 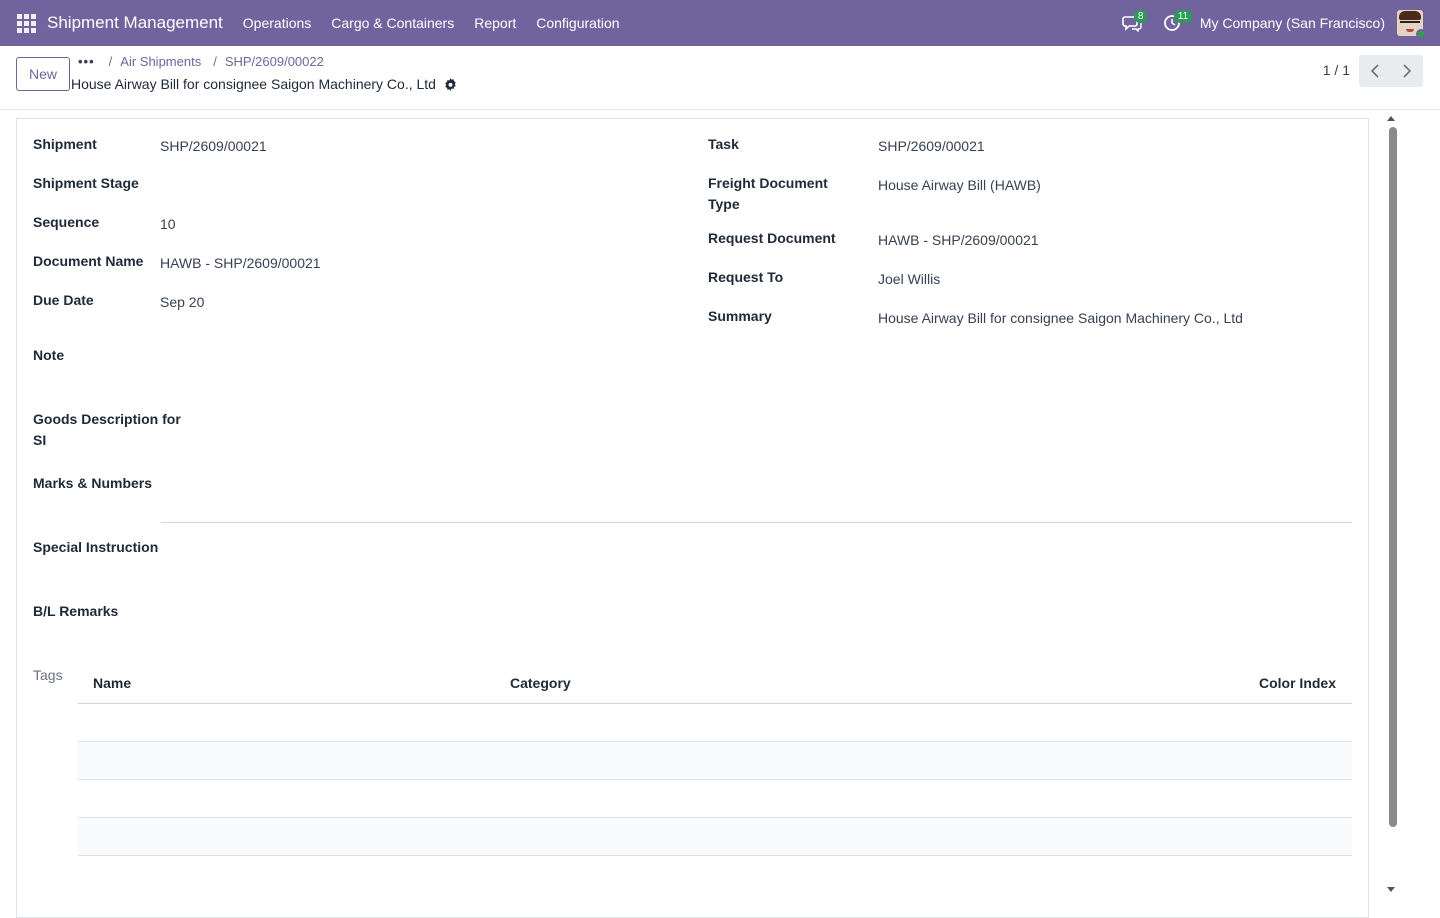 What do you see at coordinates (540, 683) in the screenshot?
I see `column-category: Category` at bounding box center [540, 683].